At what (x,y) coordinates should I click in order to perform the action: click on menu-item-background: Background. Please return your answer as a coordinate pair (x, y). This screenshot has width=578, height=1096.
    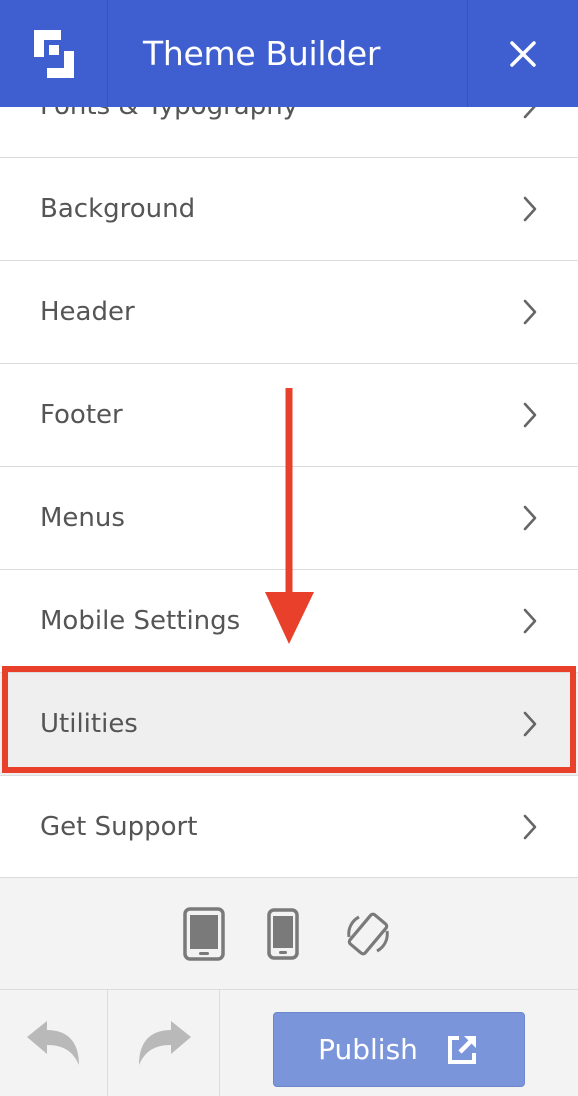
    Looking at the image, I should click on (289, 209).